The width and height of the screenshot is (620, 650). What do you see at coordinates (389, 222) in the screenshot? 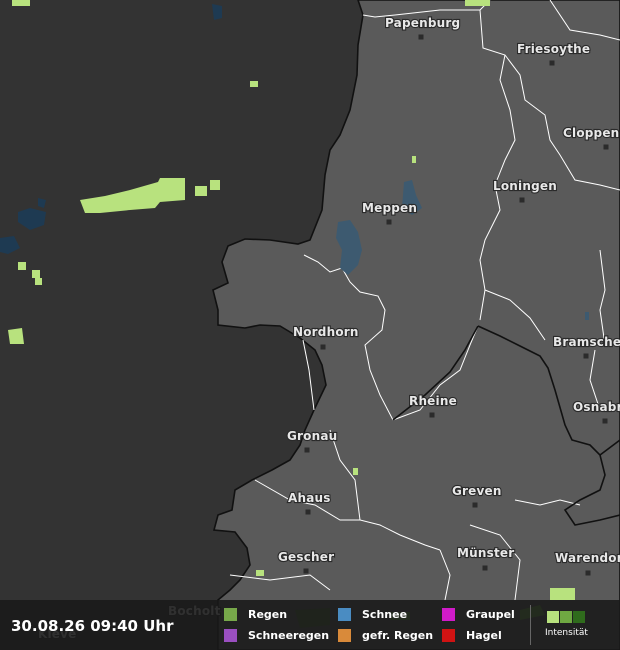
I see `meppen-marker` at bounding box center [389, 222].